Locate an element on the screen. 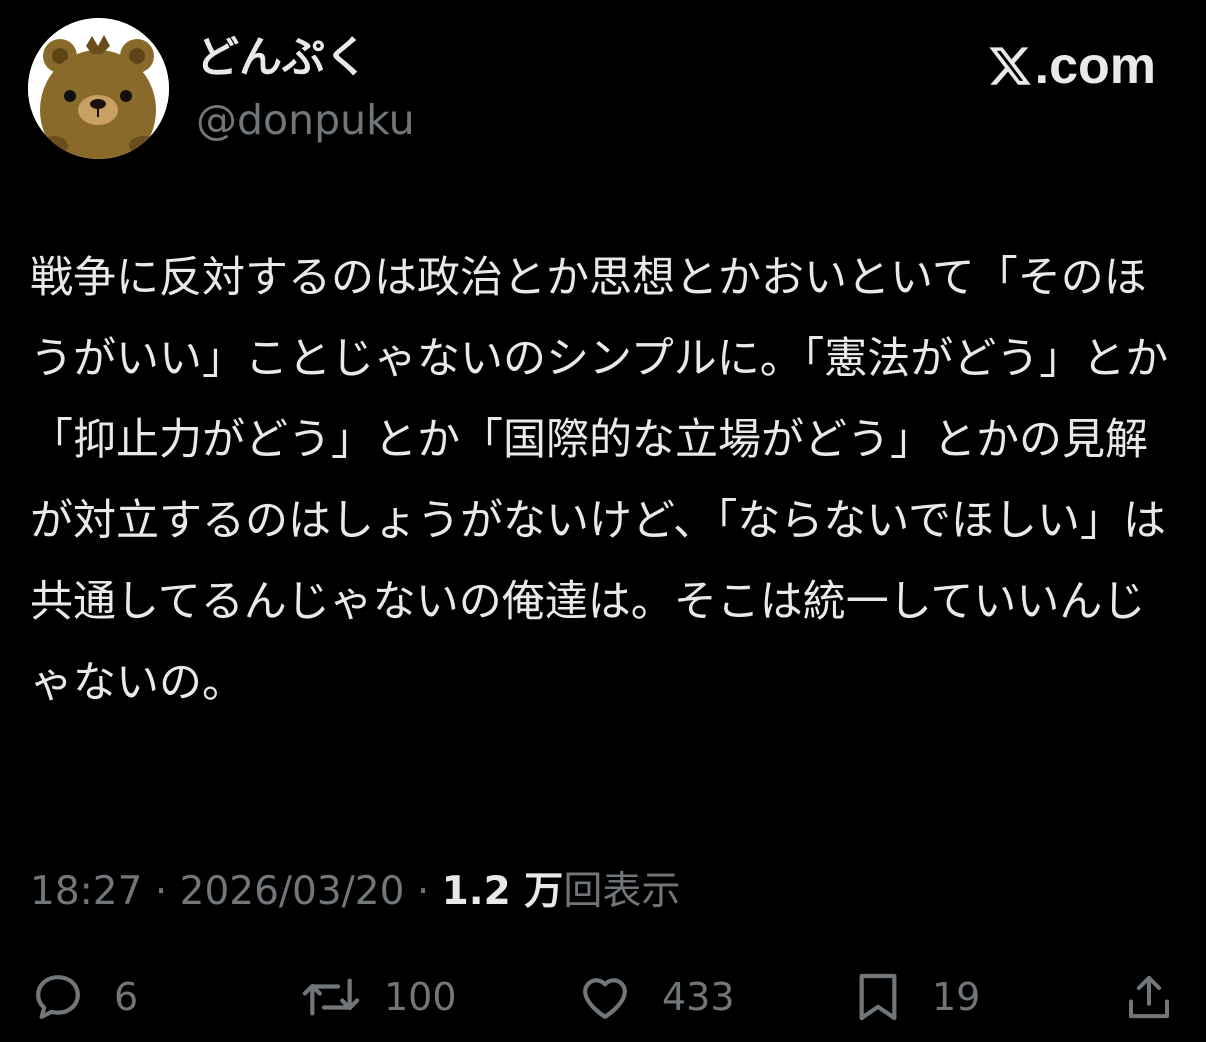  brand-text: .com is located at coordinates (1095, 66).